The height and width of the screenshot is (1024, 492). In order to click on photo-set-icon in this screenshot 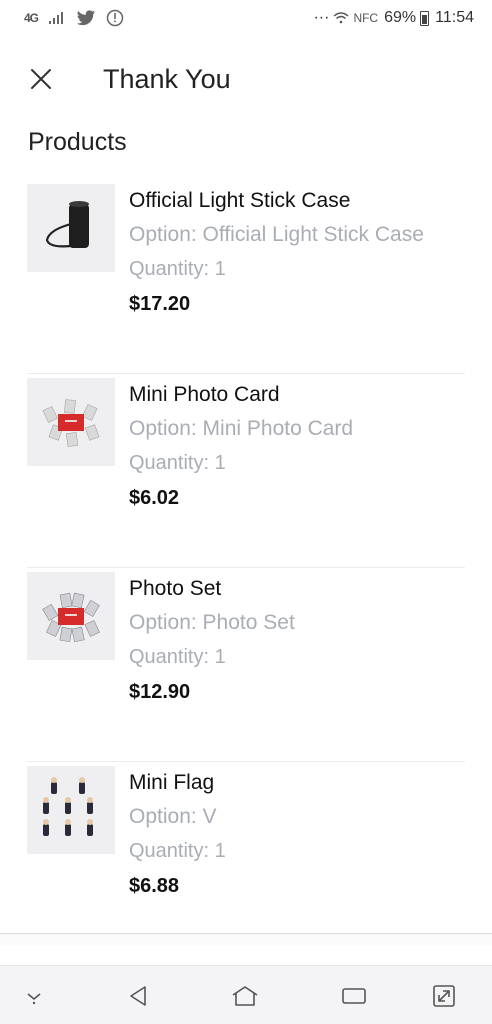, I will do `click(71, 617)`.